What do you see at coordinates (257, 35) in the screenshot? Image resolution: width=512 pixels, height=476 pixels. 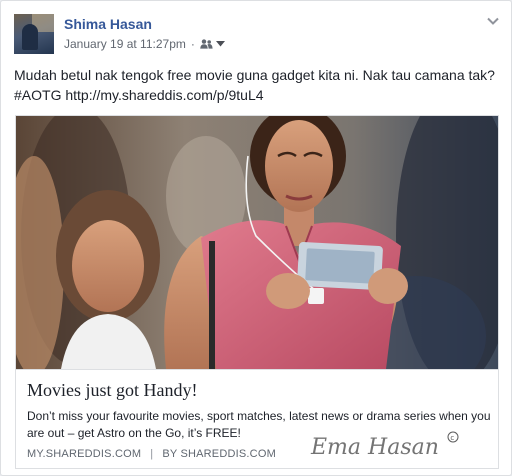 I see `post-header: Shima Hasan January 19 at 11:27pm ·` at bounding box center [257, 35].